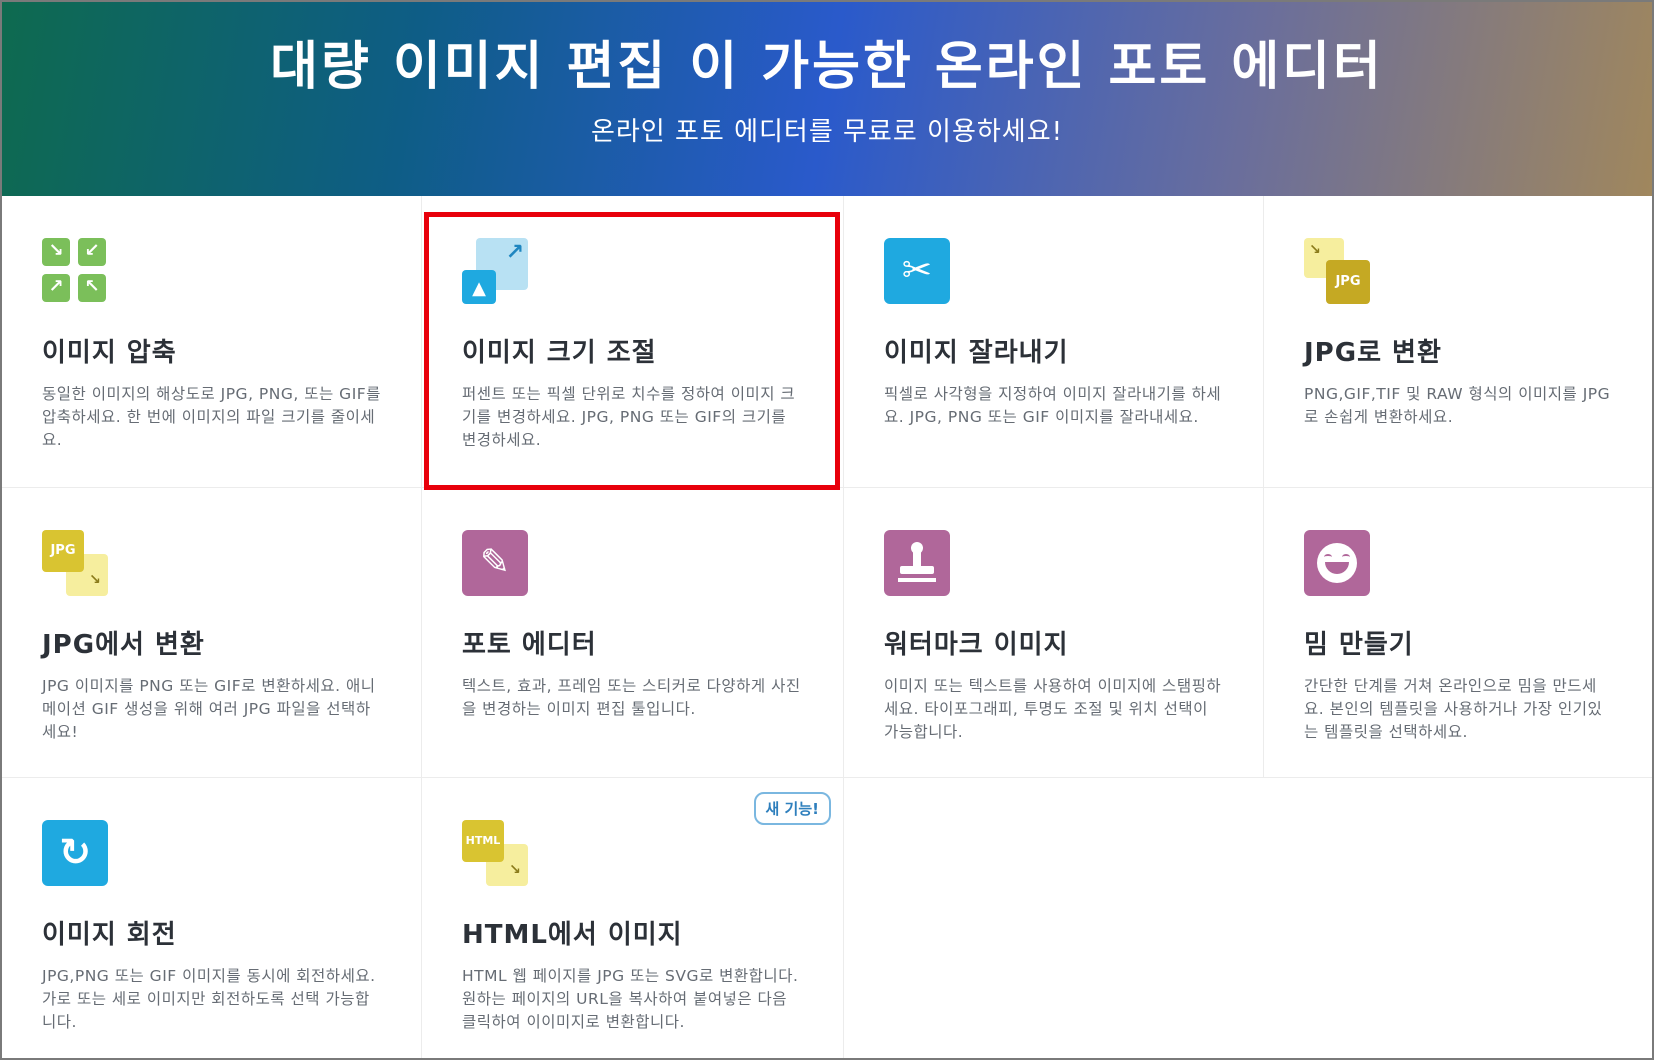 The width and height of the screenshot is (1654, 1060). I want to click on laughing-face-icon, so click(1337, 563).